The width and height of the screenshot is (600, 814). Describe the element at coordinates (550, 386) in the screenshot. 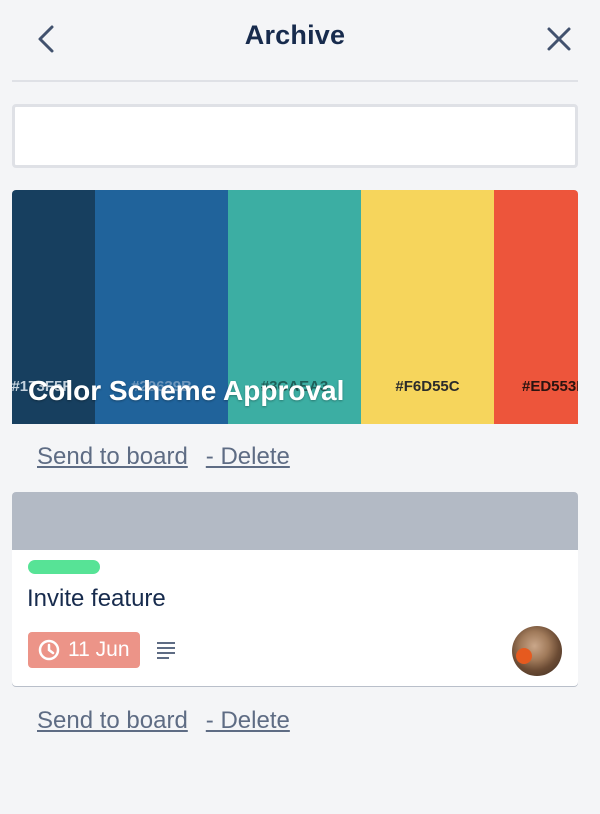

I see `swatch-code: #ED553B` at that location.